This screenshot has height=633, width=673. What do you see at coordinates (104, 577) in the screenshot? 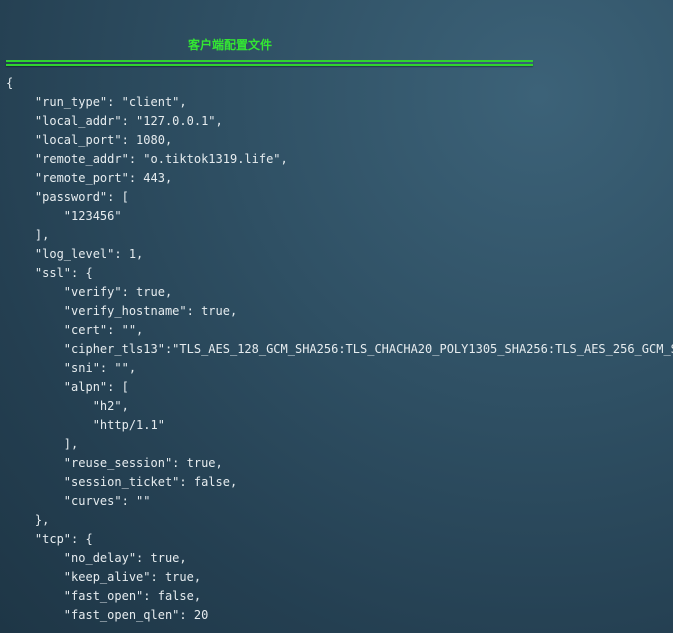
I see `code-line: "keep_alive": true,` at bounding box center [104, 577].